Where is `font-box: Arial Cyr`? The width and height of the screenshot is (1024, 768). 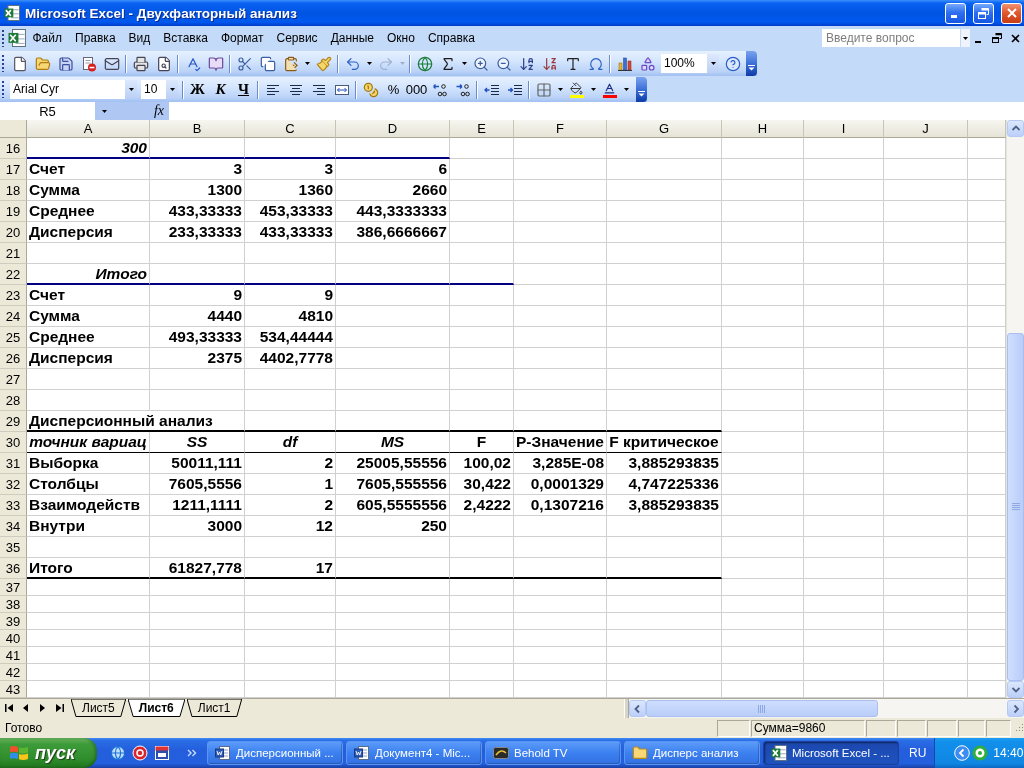 font-box: Arial Cyr is located at coordinates (73, 89).